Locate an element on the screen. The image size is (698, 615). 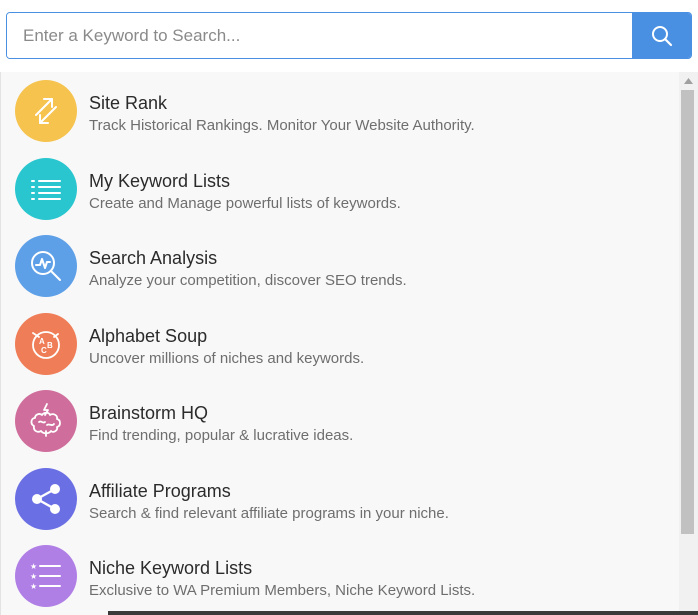
item-title: Brainstorm HQ is located at coordinates (149, 413).